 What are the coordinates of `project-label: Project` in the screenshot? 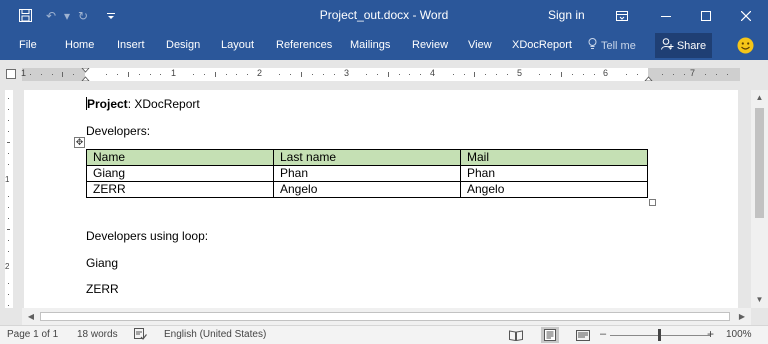 It's located at (107, 104).